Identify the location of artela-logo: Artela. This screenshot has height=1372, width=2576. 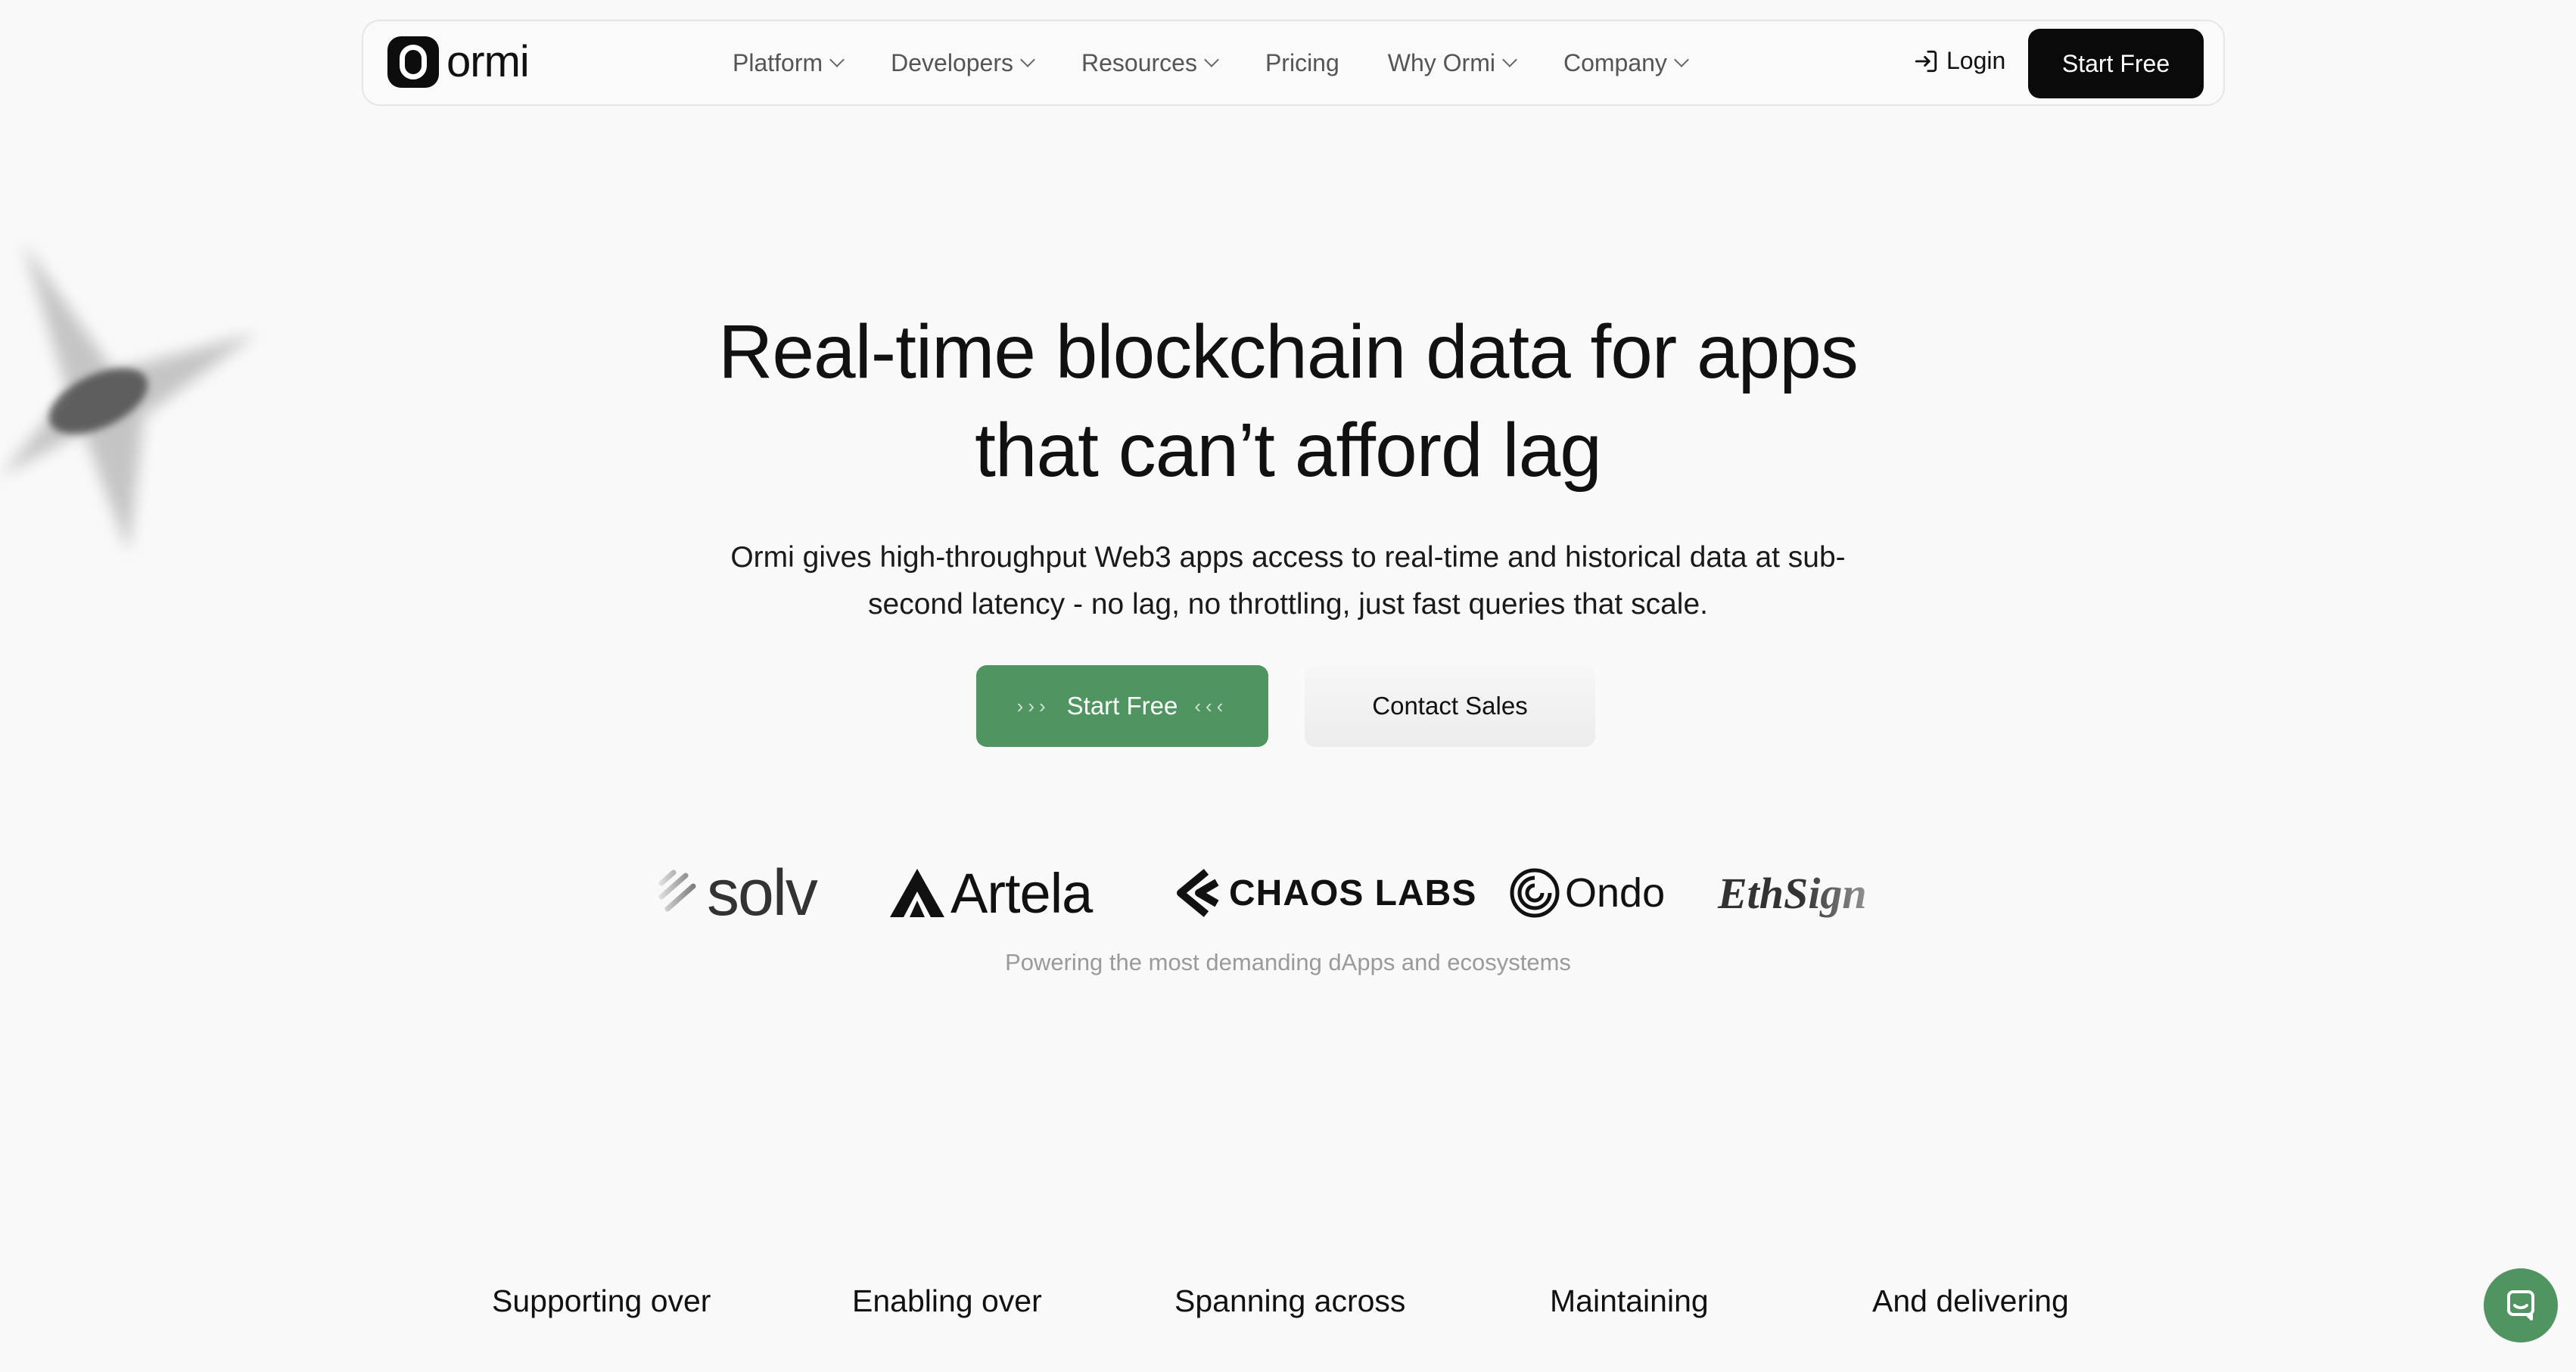
(990, 893).